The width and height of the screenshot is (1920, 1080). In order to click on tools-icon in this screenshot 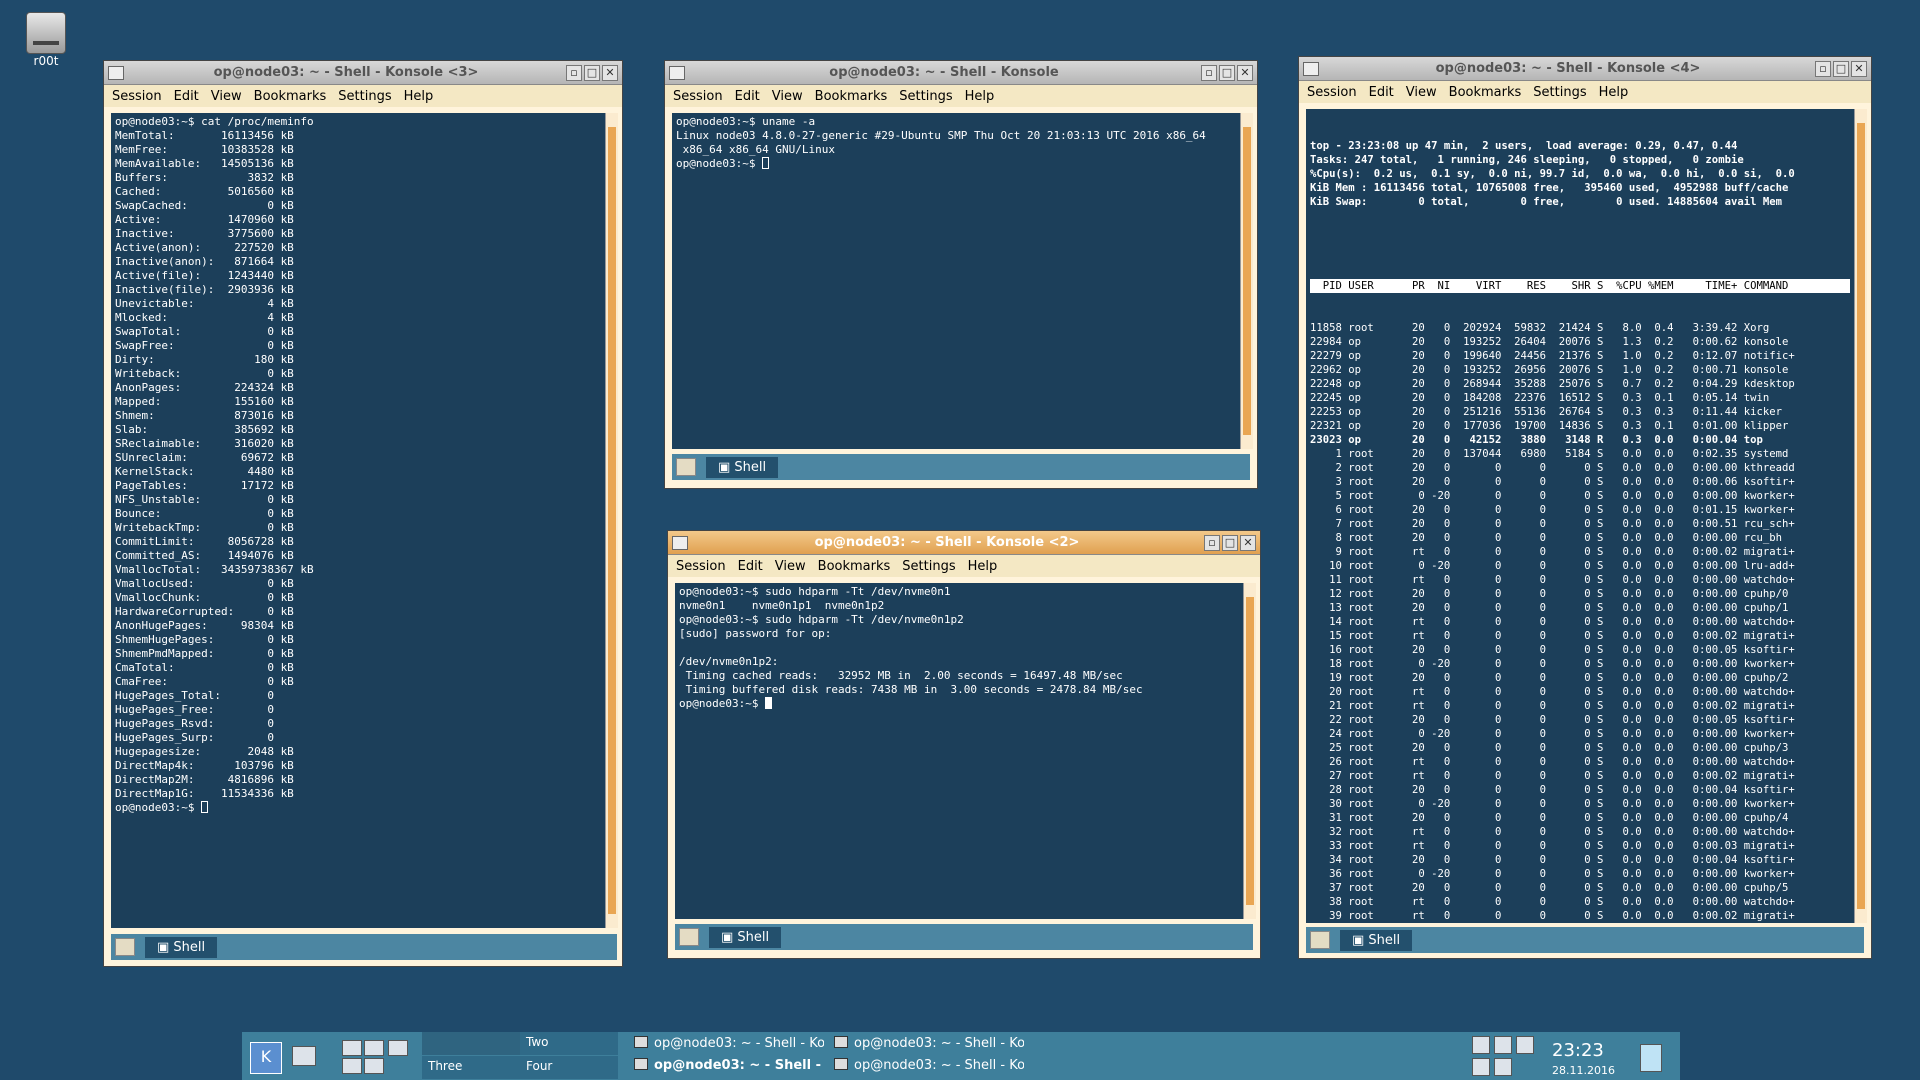, I will do `click(1481, 1067)`.